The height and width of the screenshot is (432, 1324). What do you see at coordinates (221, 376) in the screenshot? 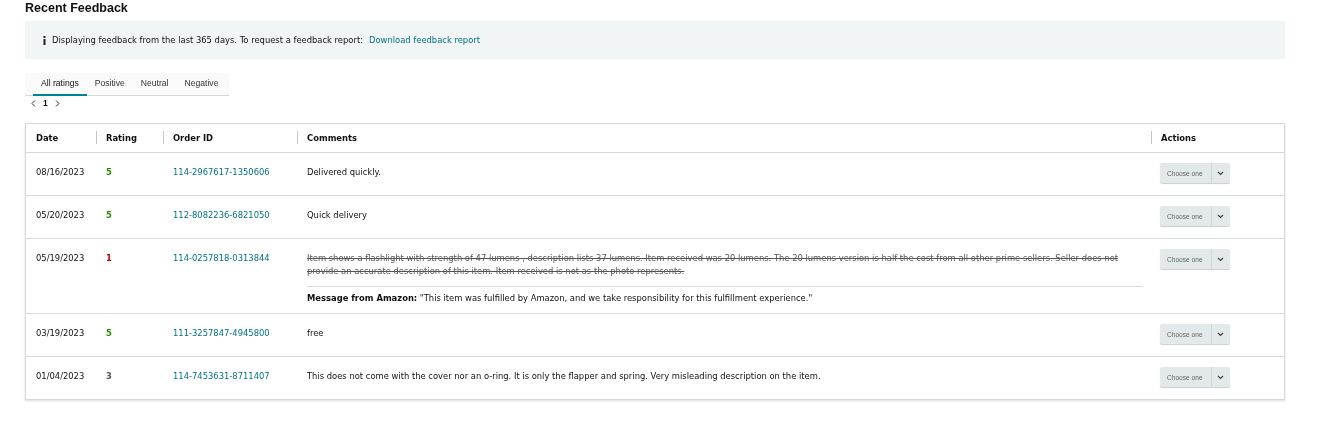
I see `order-id-link: 114-7453631-8711407` at bounding box center [221, 376].